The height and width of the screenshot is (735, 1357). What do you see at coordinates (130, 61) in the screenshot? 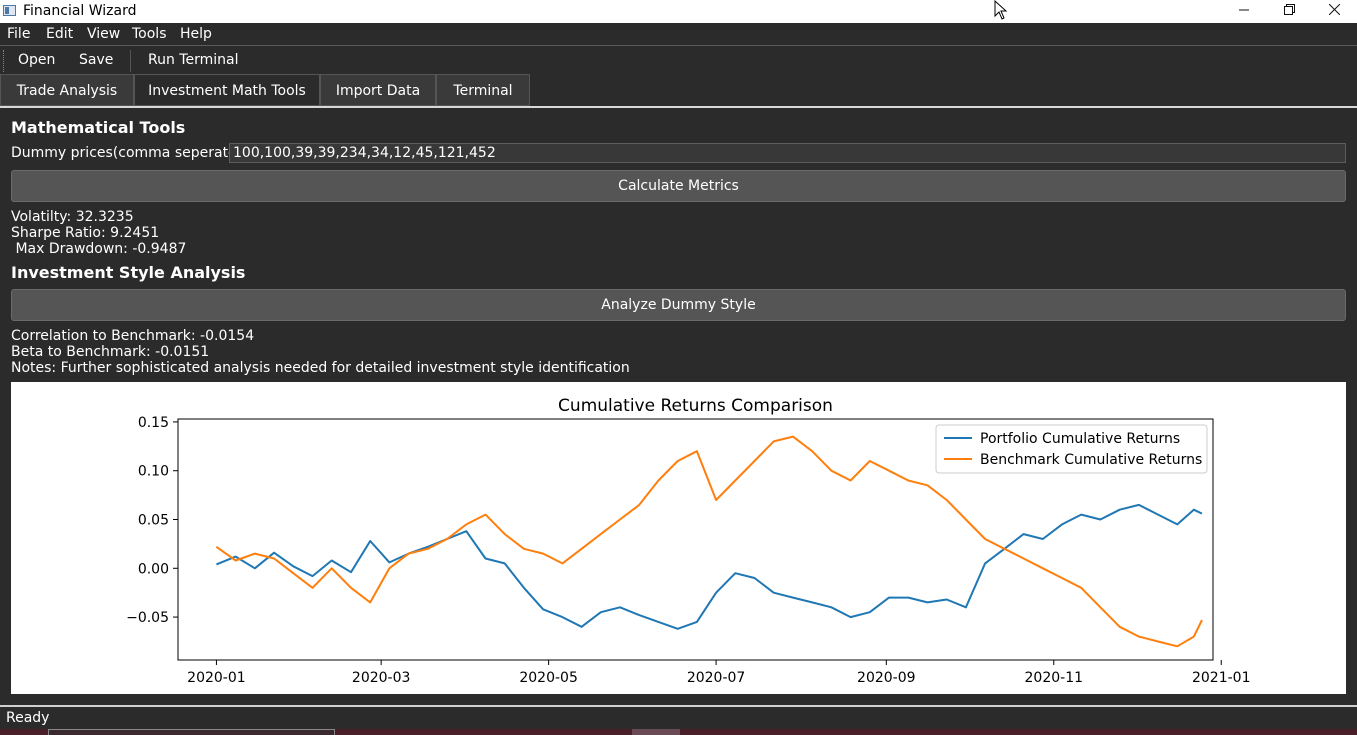
I see `toolbar-separator` at bounding box center [130, 61].